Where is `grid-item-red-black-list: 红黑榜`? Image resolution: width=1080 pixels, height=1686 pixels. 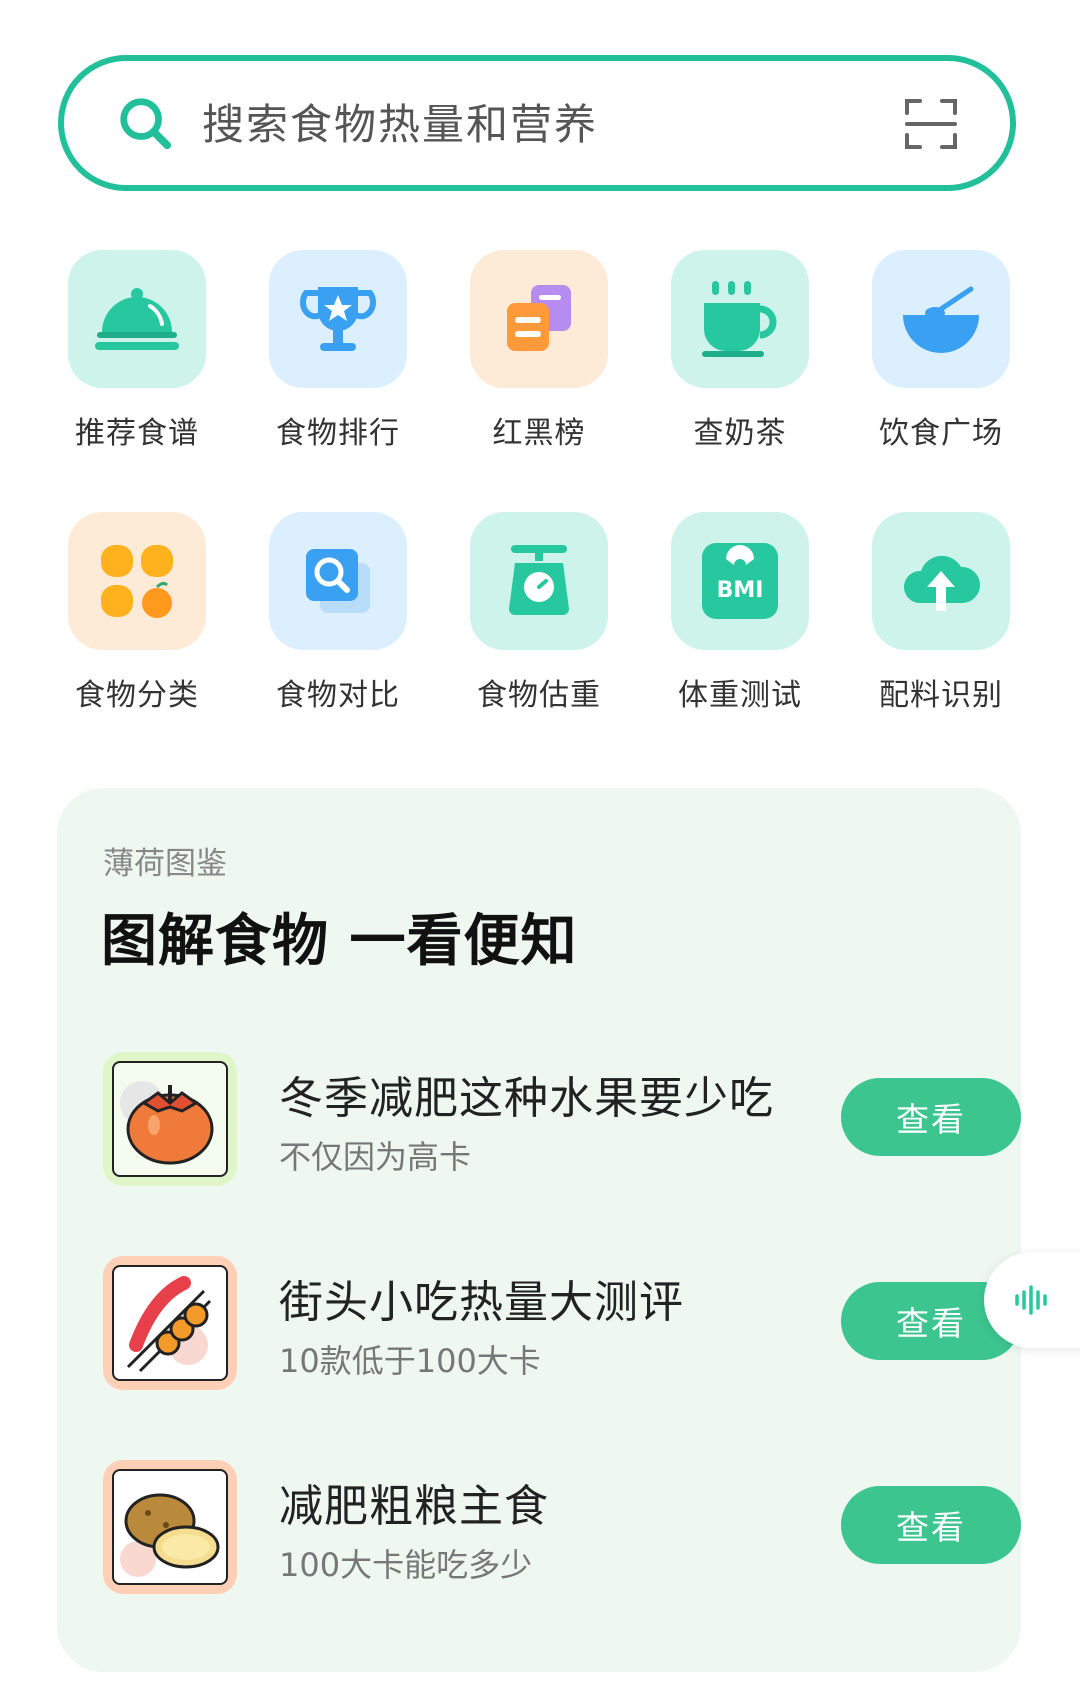 grid-item-red-black-list: 红黑榜 is located at coordinates (539, 351).